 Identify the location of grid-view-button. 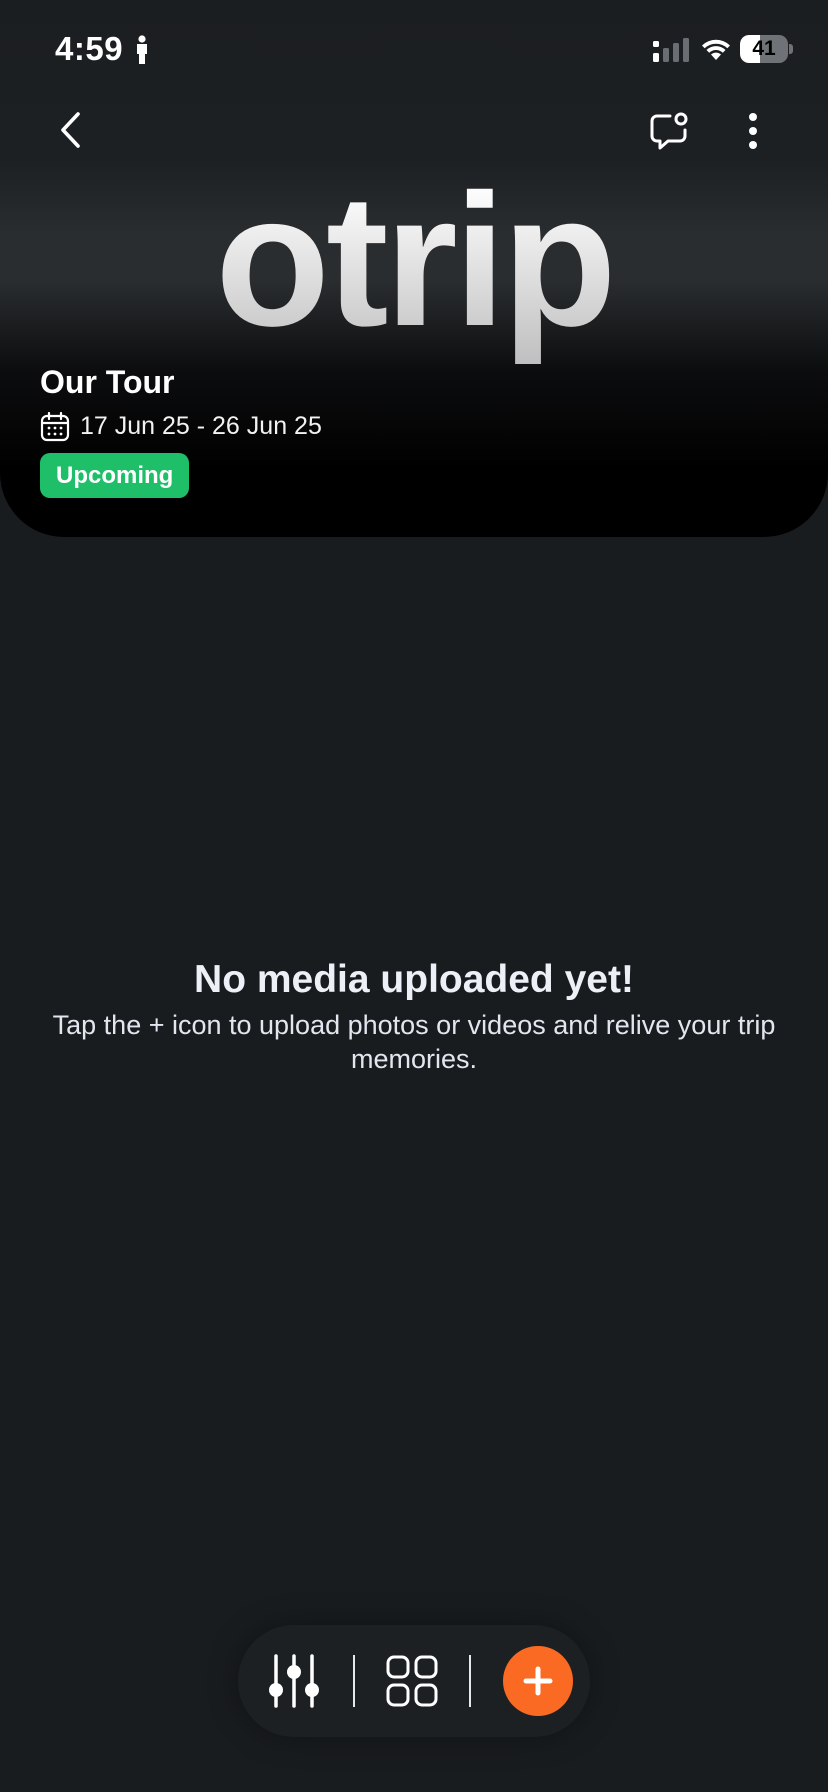
(412, 1681).